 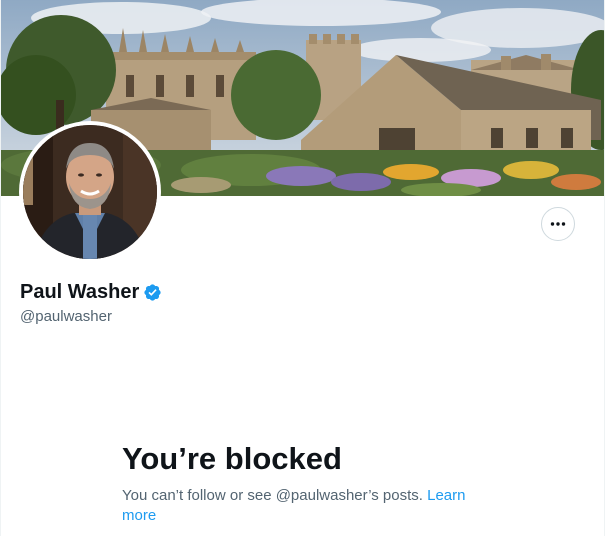 I want to click on avatar-photo, so click(x=90, y=192).